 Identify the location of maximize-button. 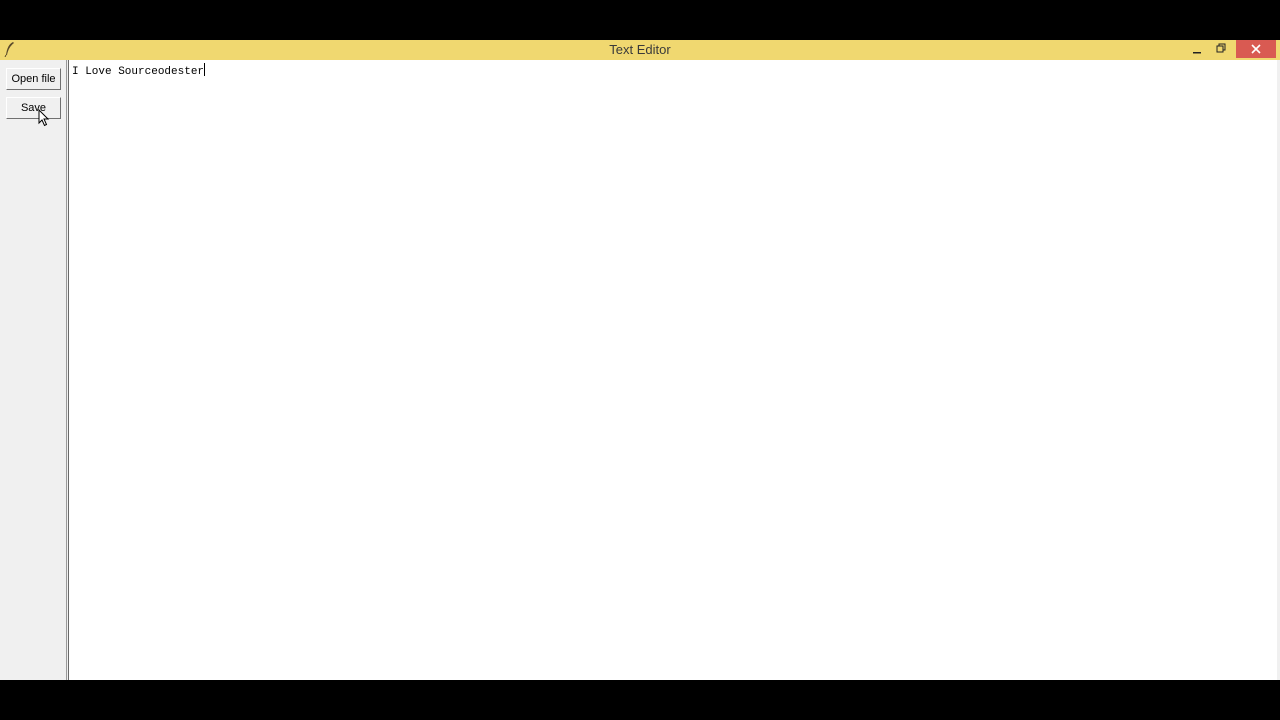
(1221, 49).